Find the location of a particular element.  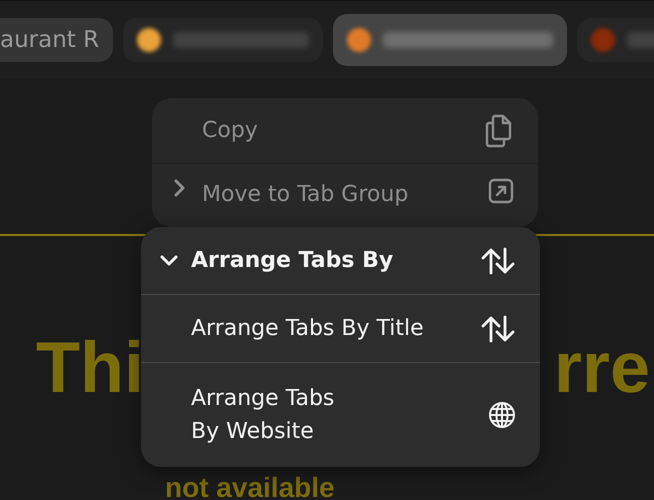

menu-item-label: Copy is located at coordinates (230, 131).